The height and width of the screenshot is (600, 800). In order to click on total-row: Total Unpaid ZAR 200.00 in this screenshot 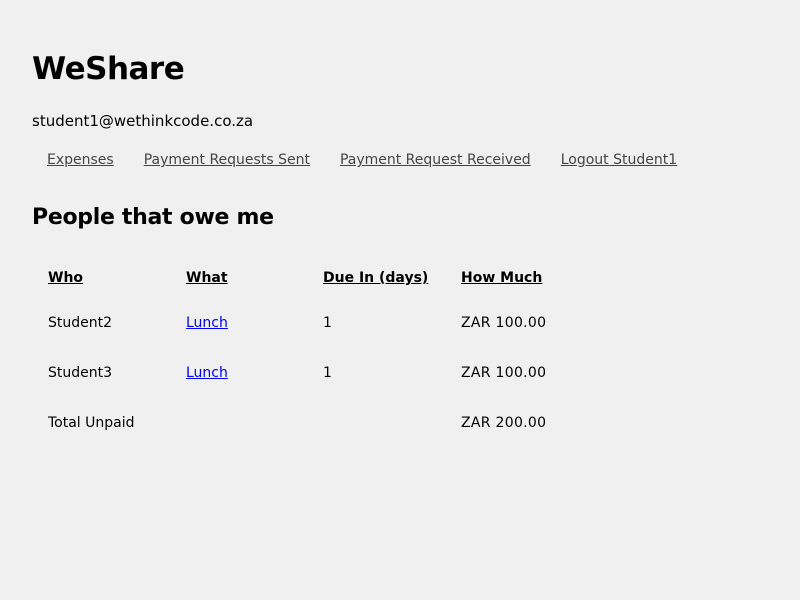, I will do `click(324, 423)`.